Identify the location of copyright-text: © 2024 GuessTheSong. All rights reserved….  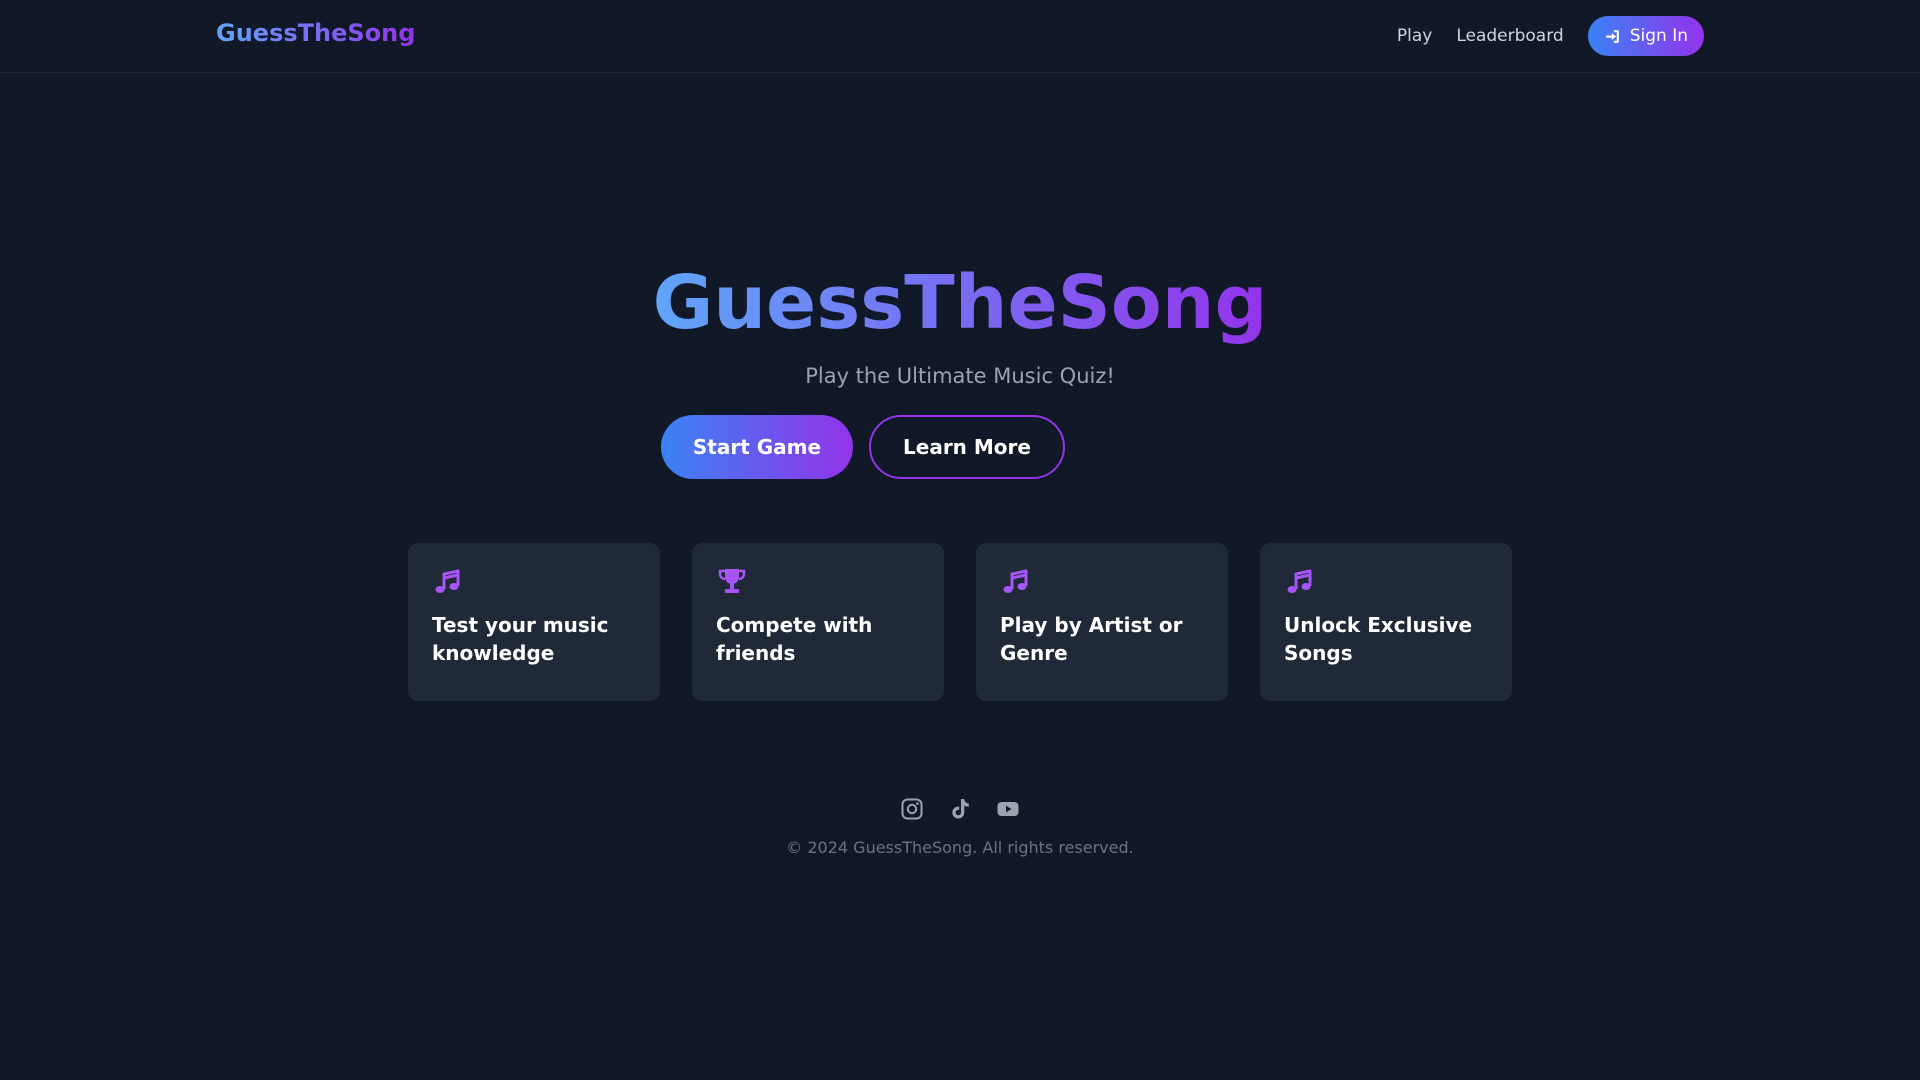
(960, 847).